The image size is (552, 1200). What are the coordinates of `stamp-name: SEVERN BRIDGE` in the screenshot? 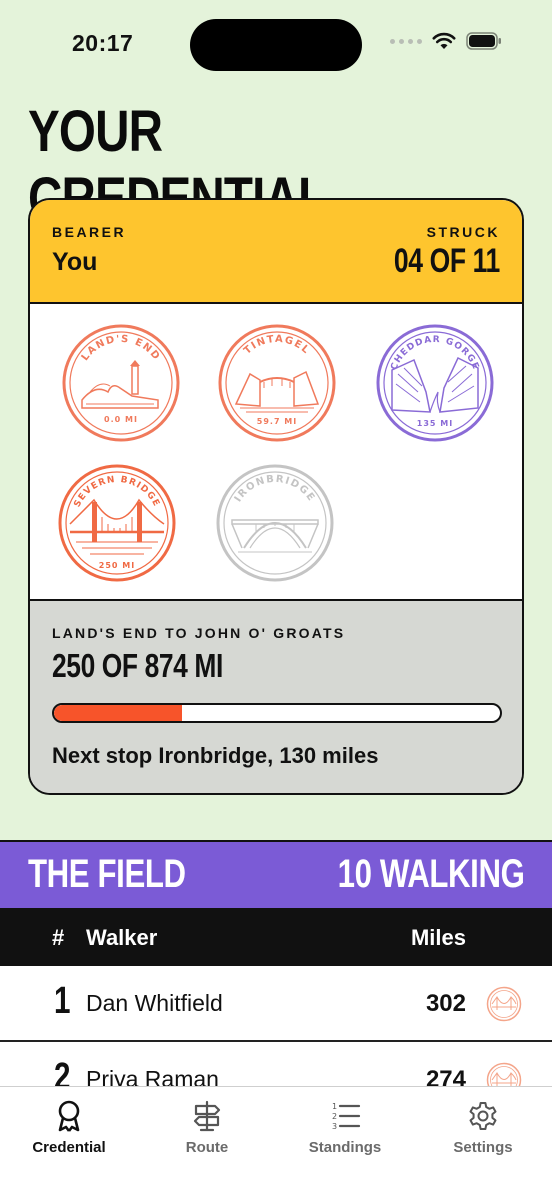 It's located at (117, 492).